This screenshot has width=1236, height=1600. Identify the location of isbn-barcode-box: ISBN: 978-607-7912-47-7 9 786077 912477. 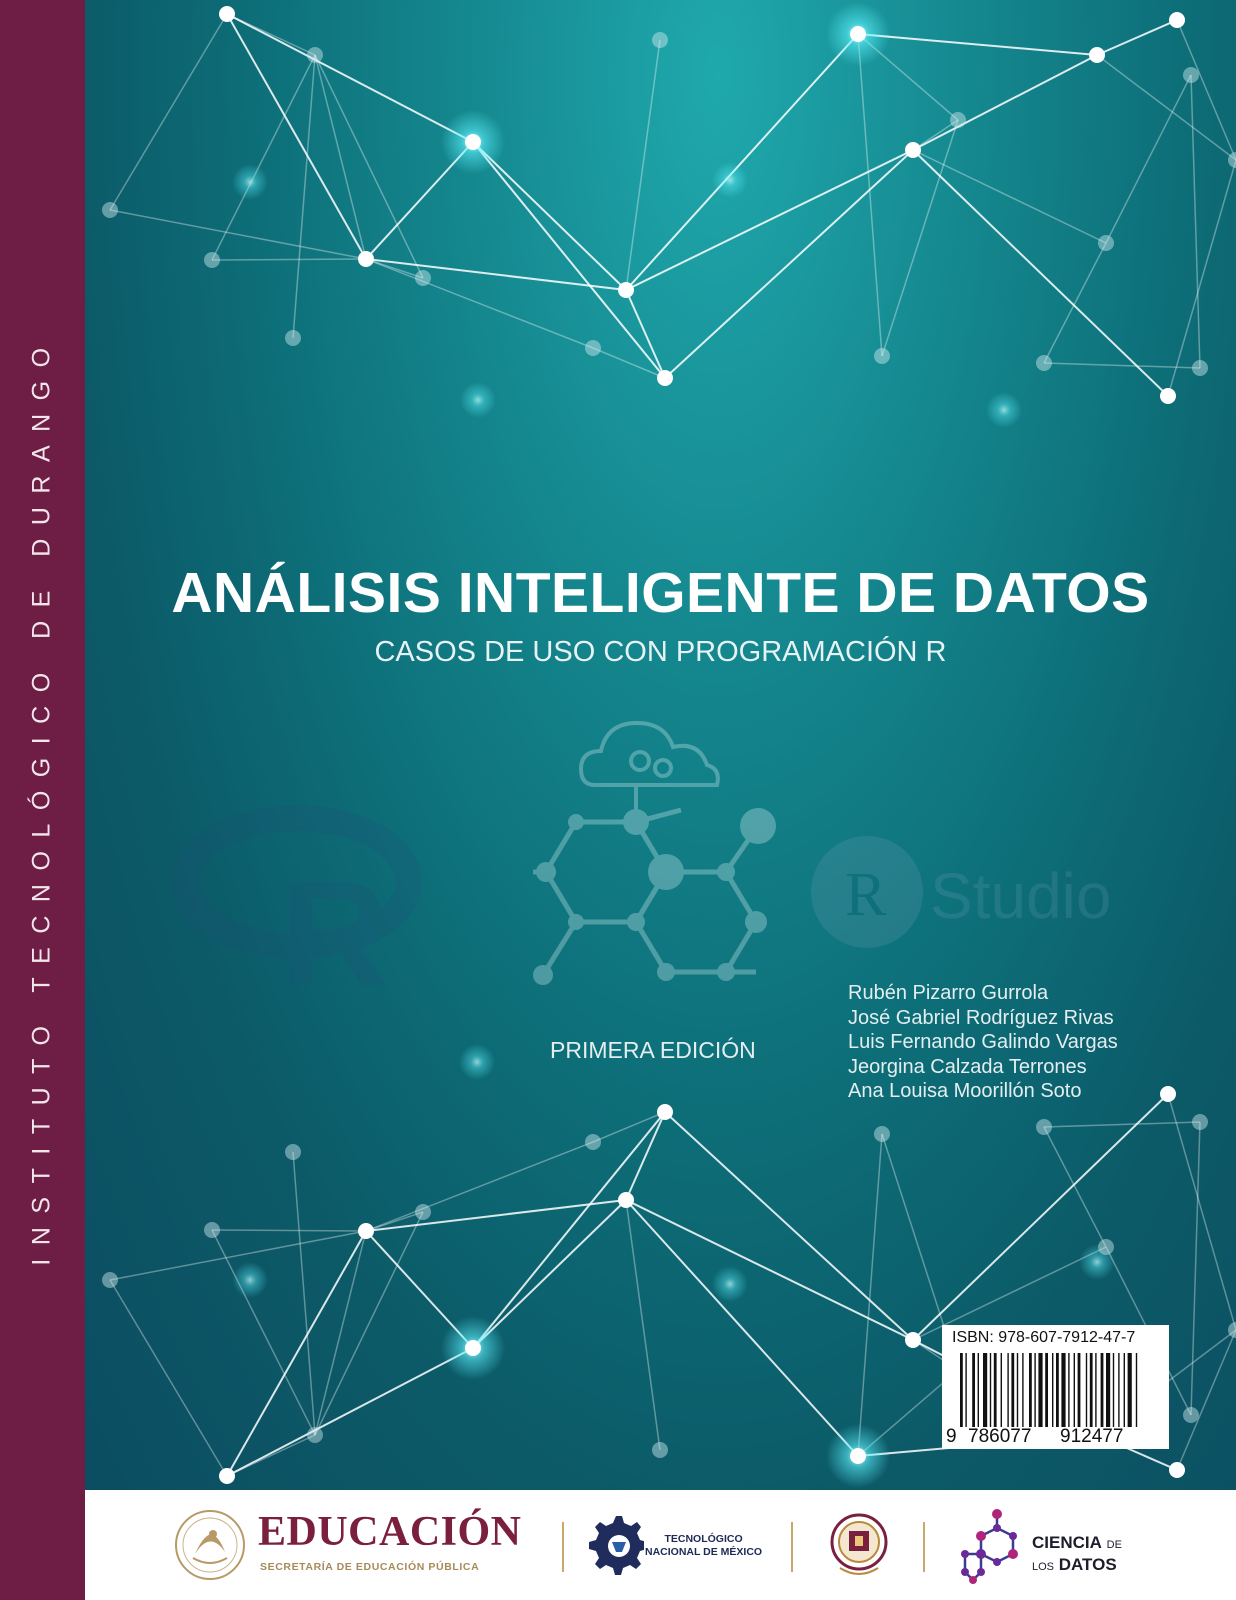
(1055, 1387).